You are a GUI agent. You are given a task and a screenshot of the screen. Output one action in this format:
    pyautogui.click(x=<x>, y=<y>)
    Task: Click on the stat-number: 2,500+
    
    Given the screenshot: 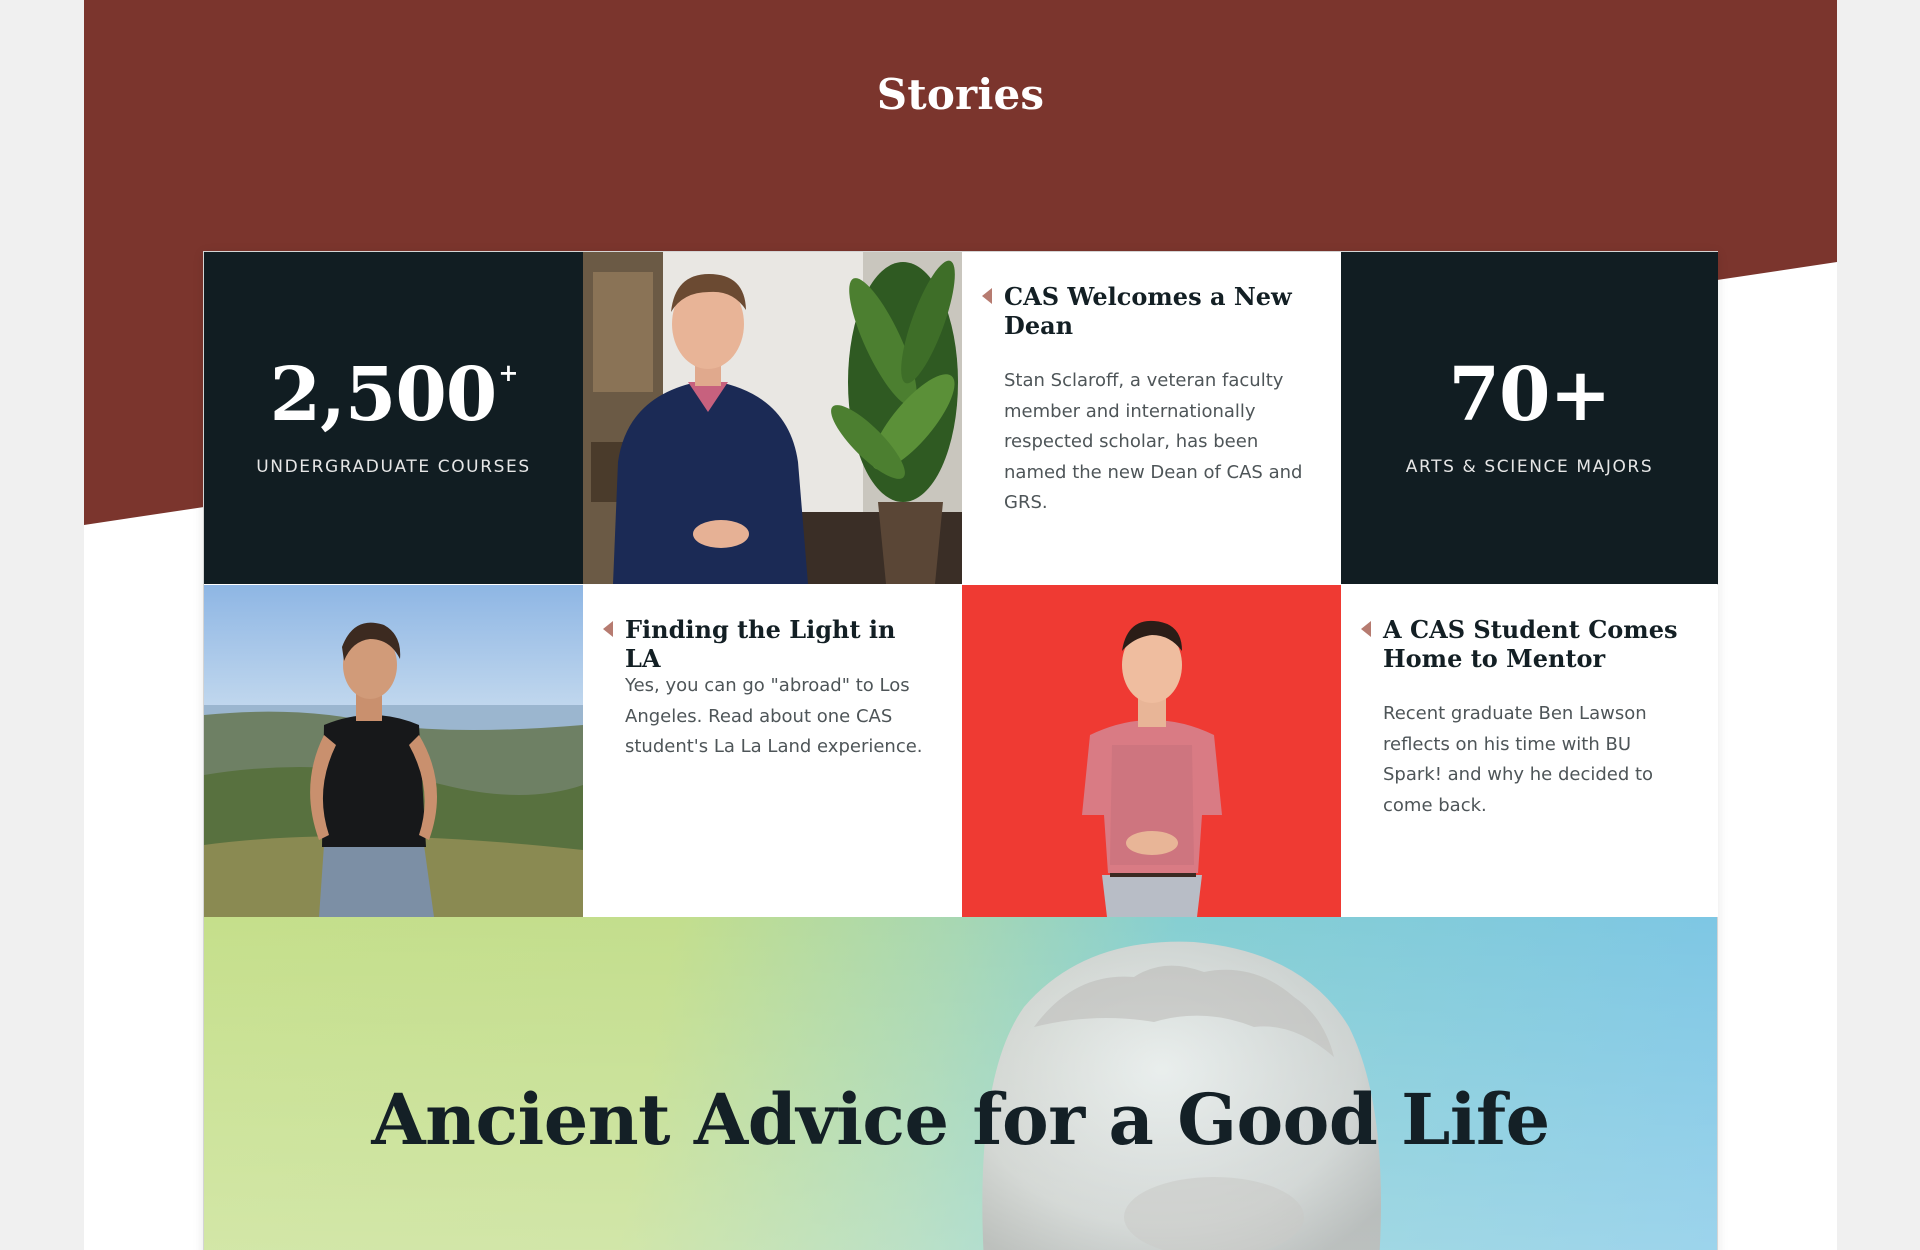 What is the action you would take?
    pyautogui.click(x=393, y=395)
    